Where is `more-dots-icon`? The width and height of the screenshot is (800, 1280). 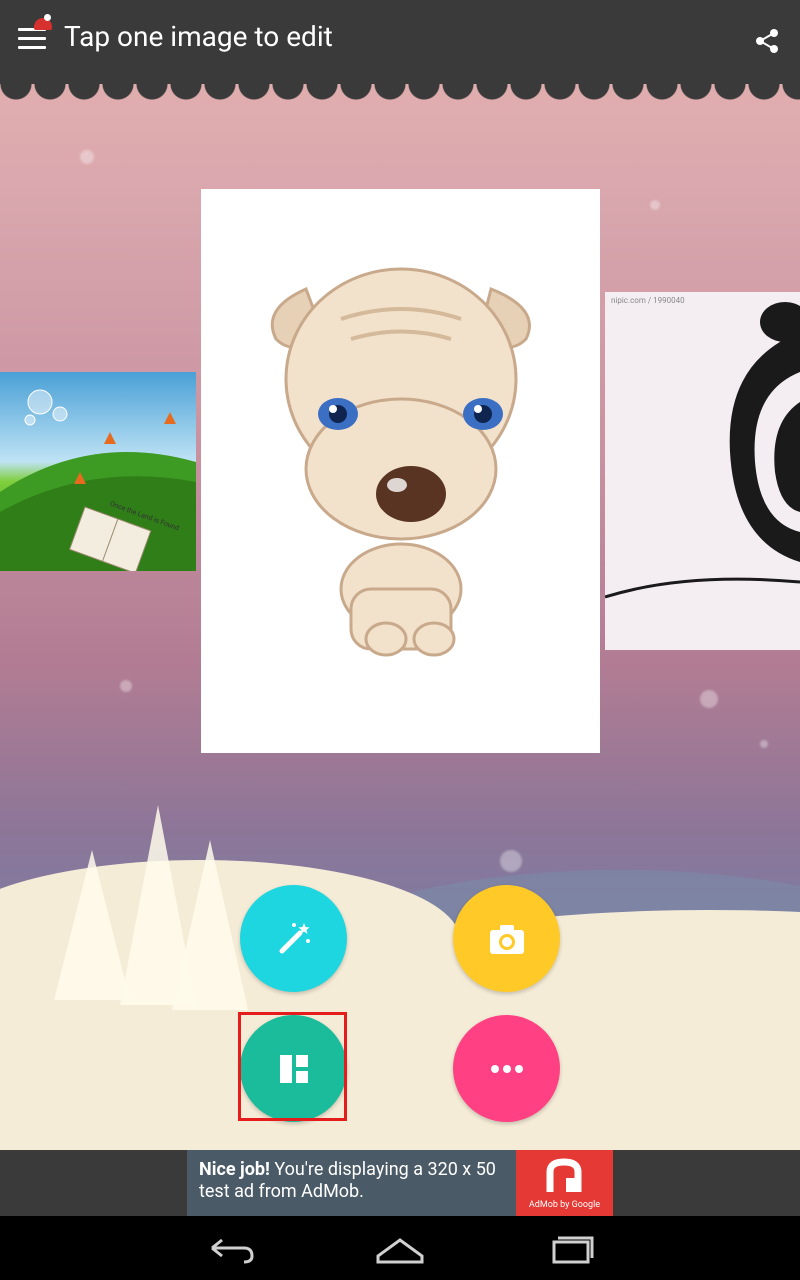 more-dots-icon is located at coordinates (506, 1068).